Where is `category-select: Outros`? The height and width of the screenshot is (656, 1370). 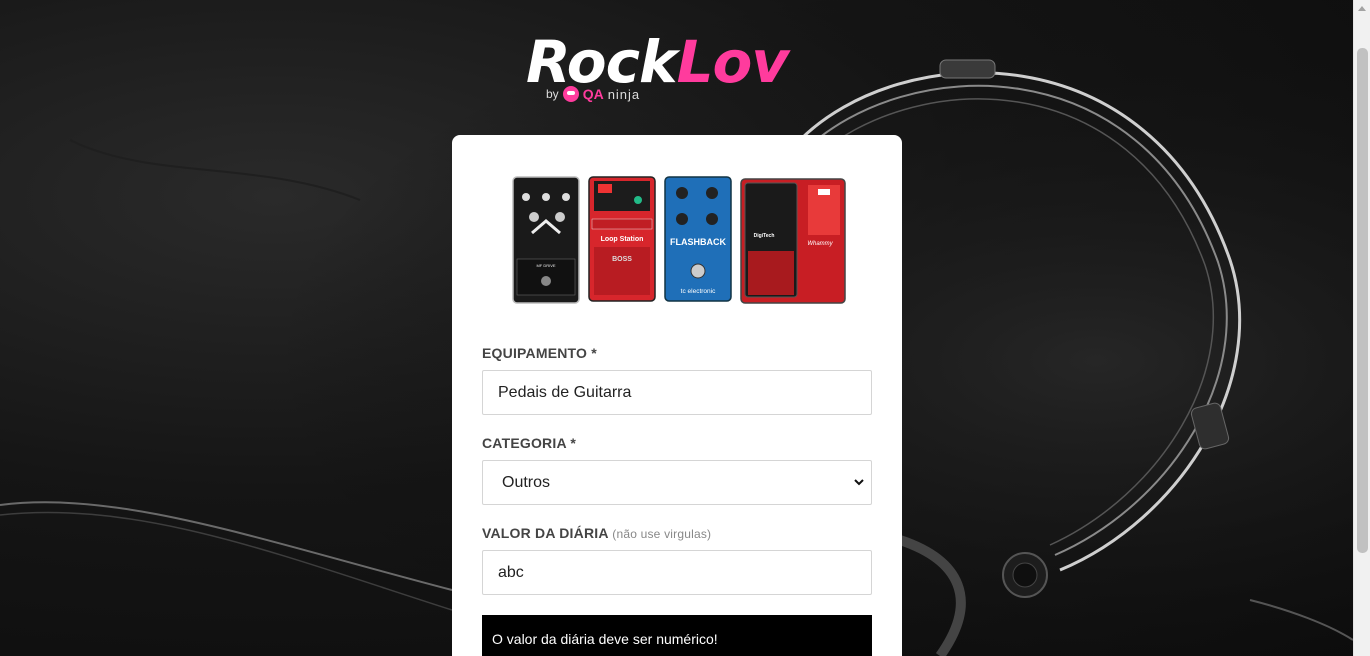
category-select: Outros is located at coordinates (677, 482).